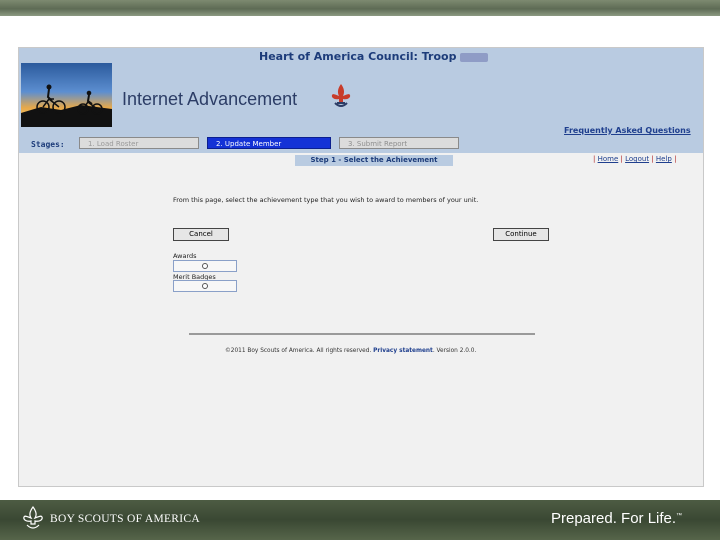 This screenshot has width=720, height=540. Describe the element at coordinates (637, 159) in the screenshot. I see `logout-link: Logout` at that location.